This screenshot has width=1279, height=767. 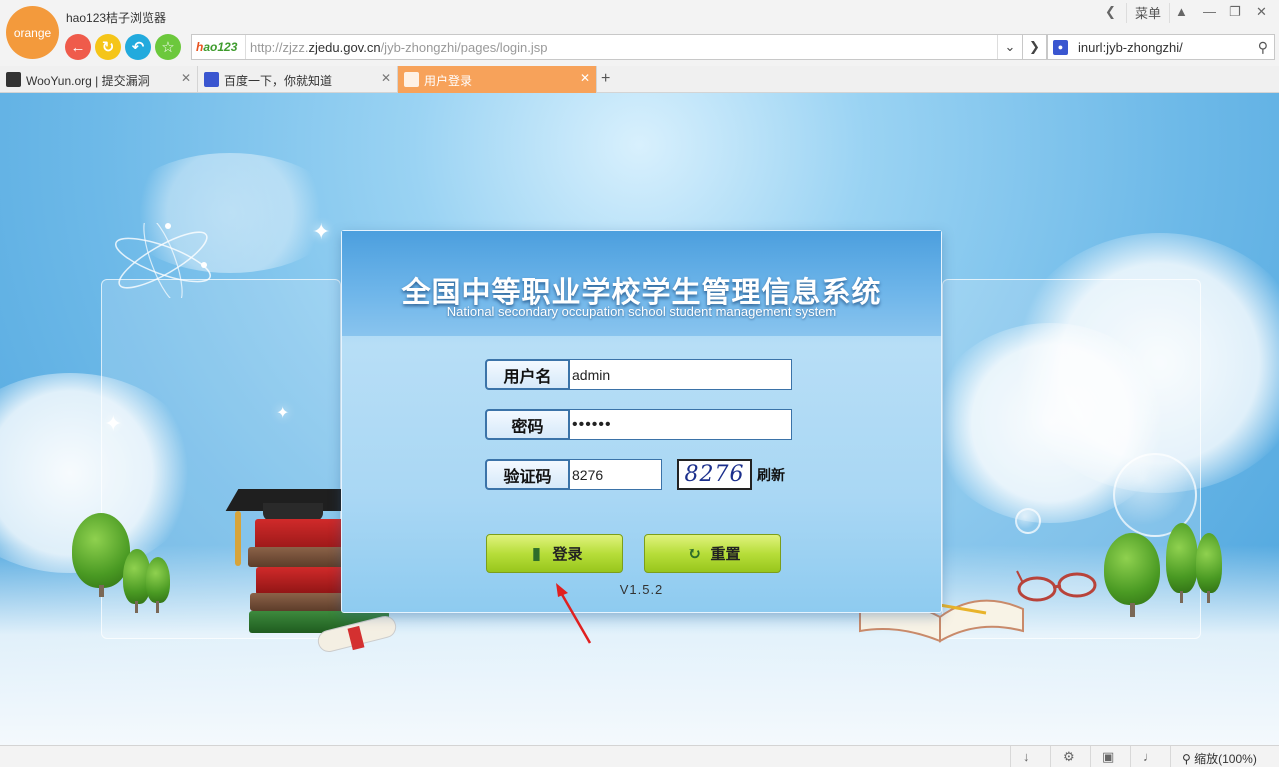 I want to click on back-arrow-icon: ←, so click(x=78, y=47).